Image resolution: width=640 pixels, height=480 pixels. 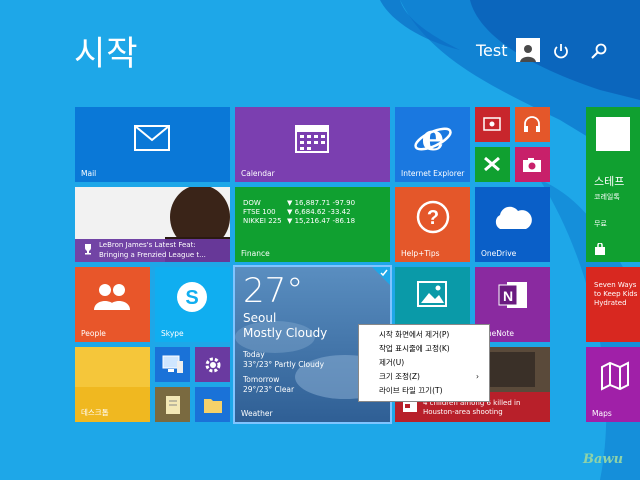 I want to click on tile-music, so click(x=532, y=124).